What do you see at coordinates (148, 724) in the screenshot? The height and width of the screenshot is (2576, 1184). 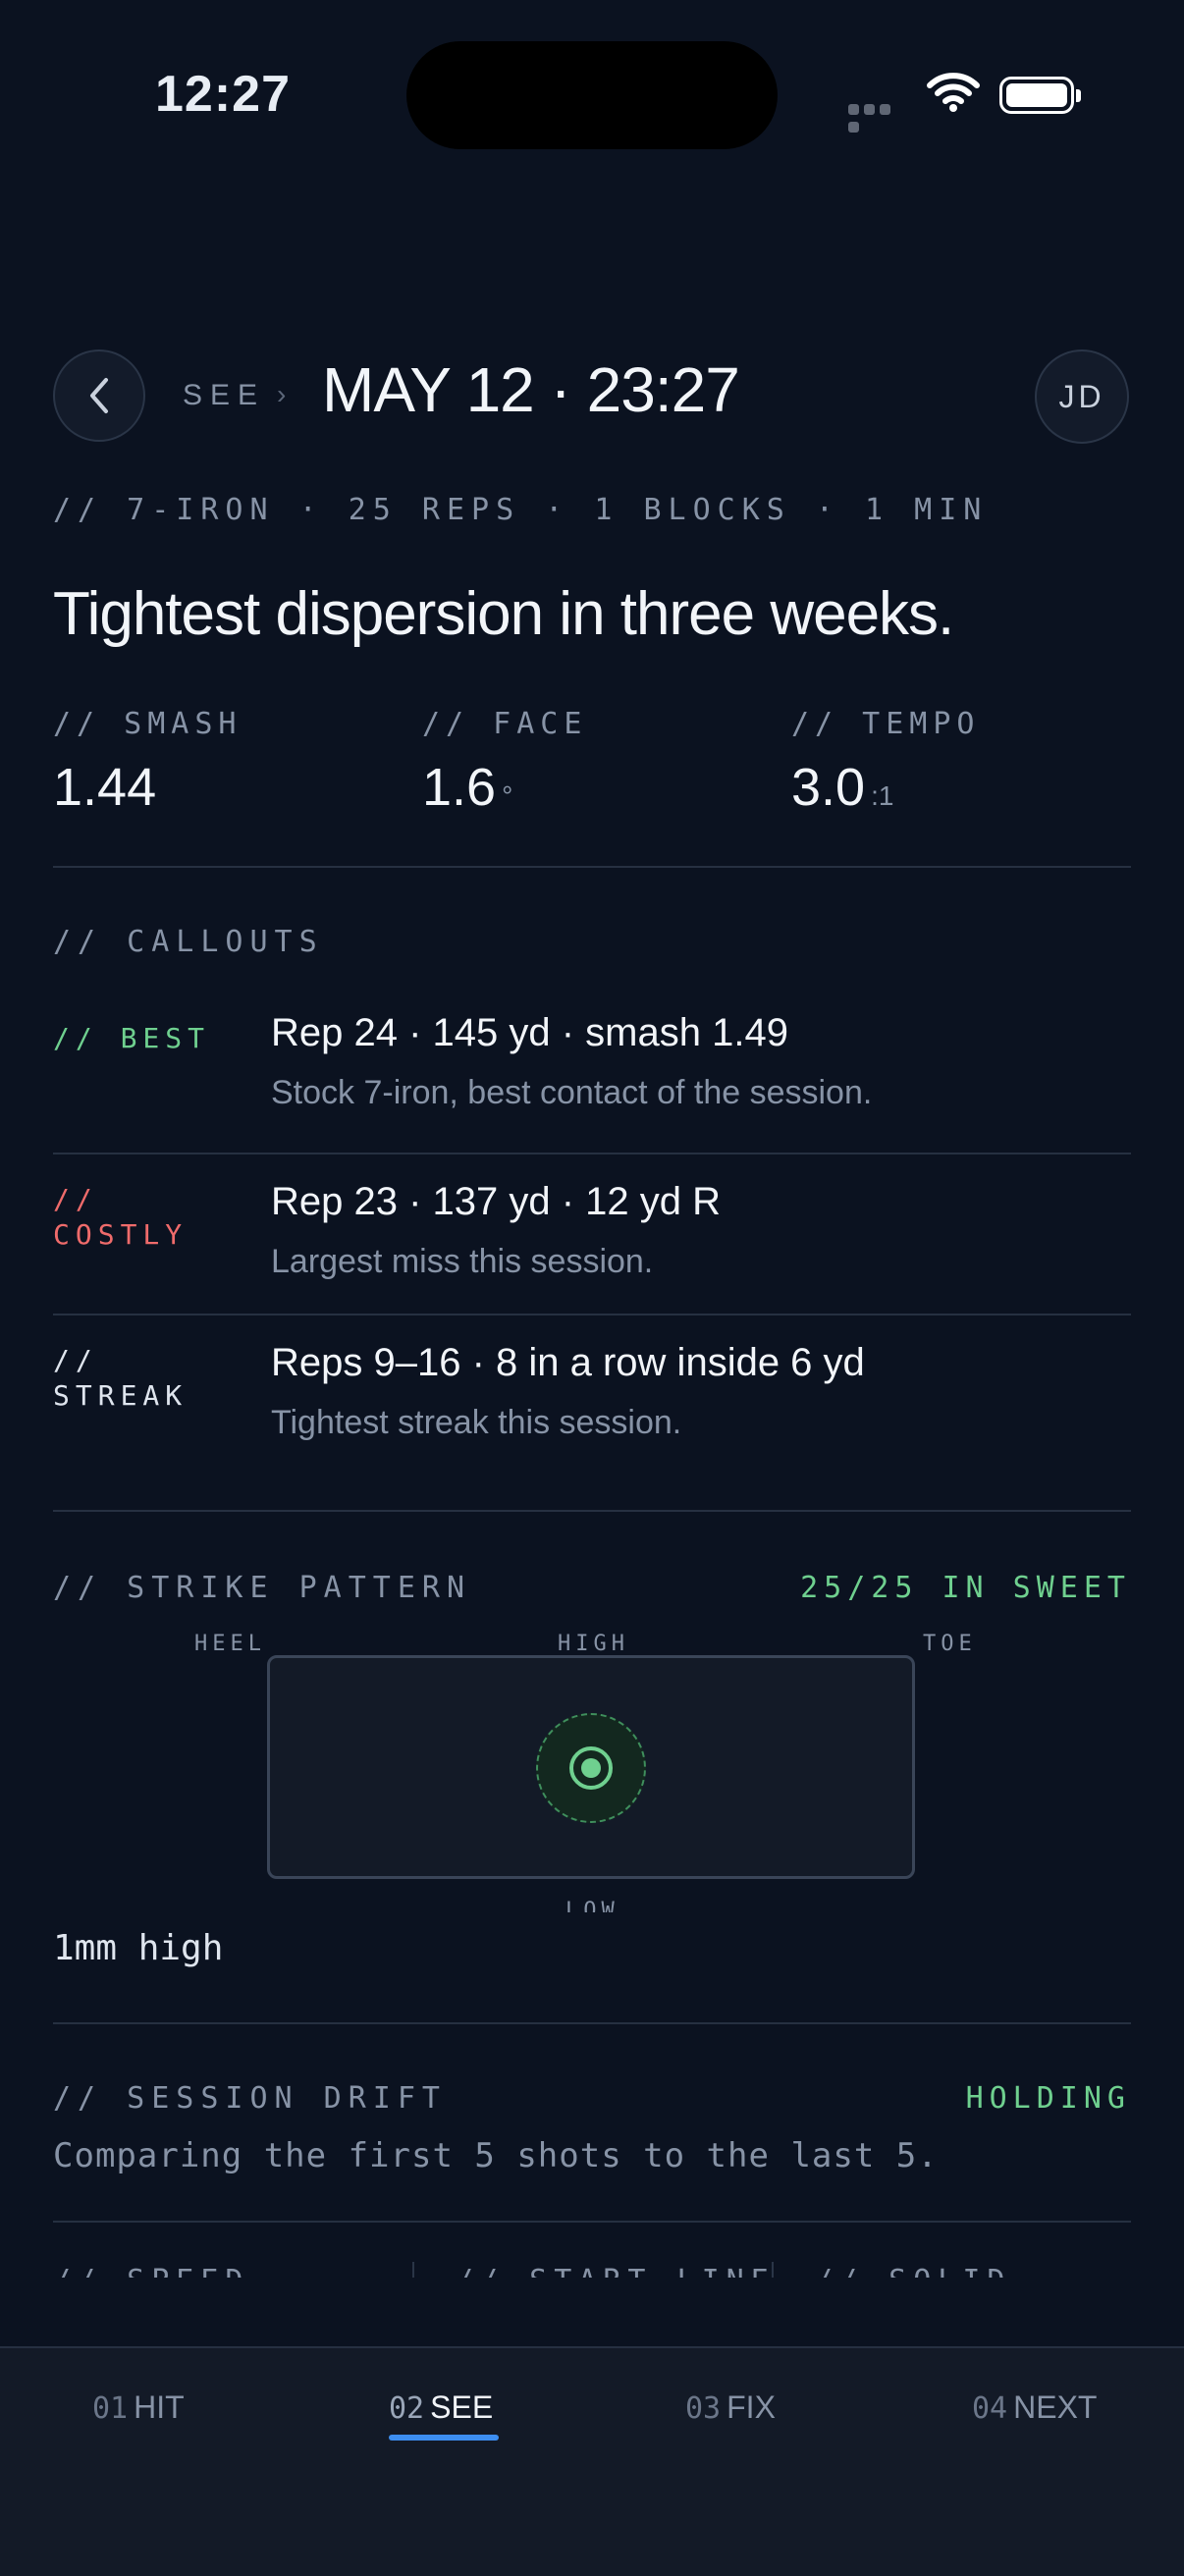 I see `stat-label: // SMASH` at bounding box center [148, 724].